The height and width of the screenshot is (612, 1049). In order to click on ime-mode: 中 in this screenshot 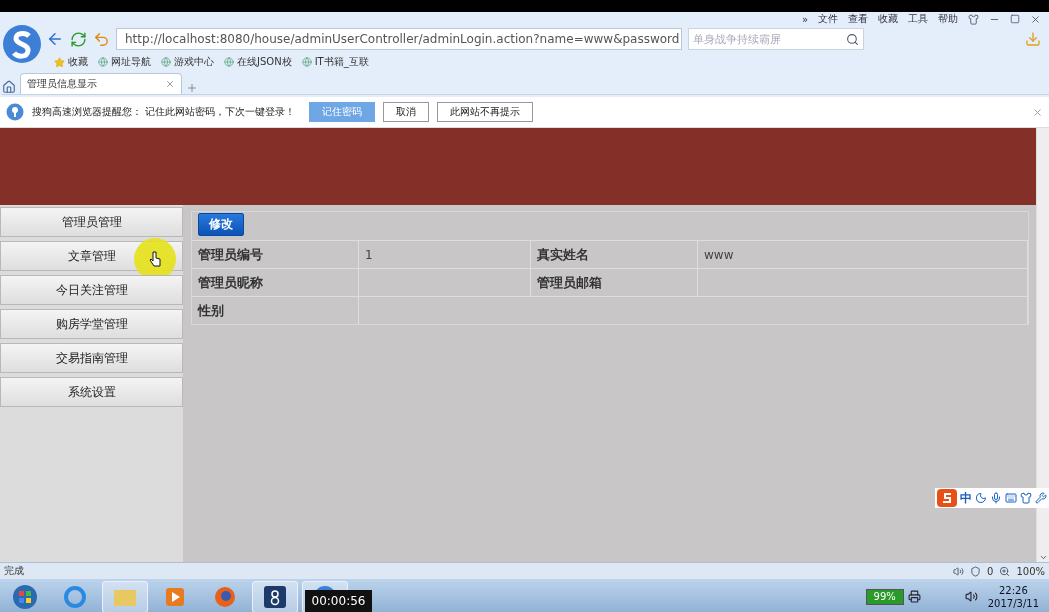, I will do `click(966, 498)`.